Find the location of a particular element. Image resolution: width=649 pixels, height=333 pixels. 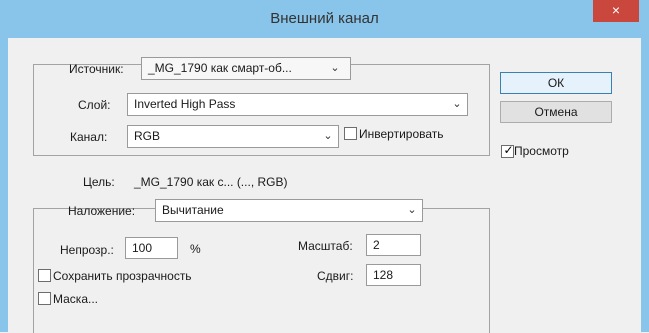

layer-dropdown: Inverted High Pass ⌄ is located at coordinates (297, 104).